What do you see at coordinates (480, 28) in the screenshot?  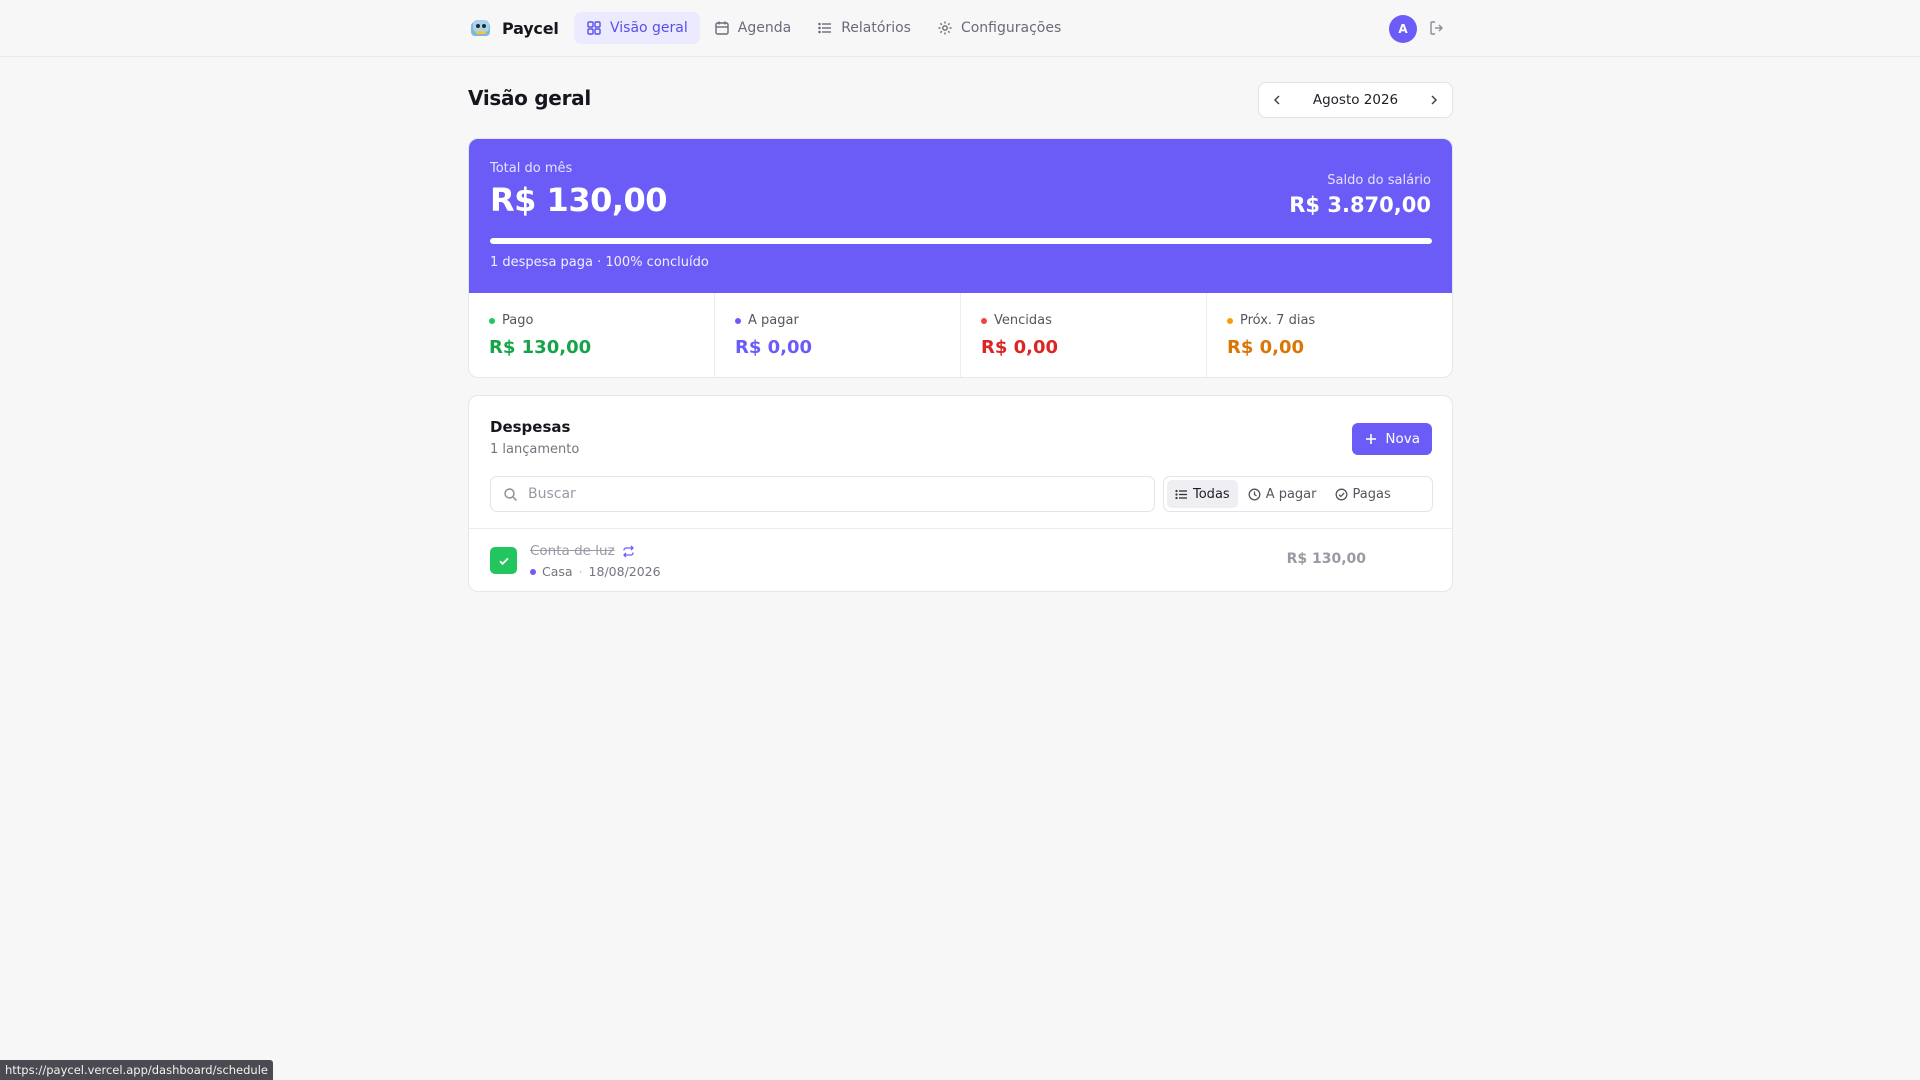 I see `paycel-logo-icon` at bounding box center [480, 28].